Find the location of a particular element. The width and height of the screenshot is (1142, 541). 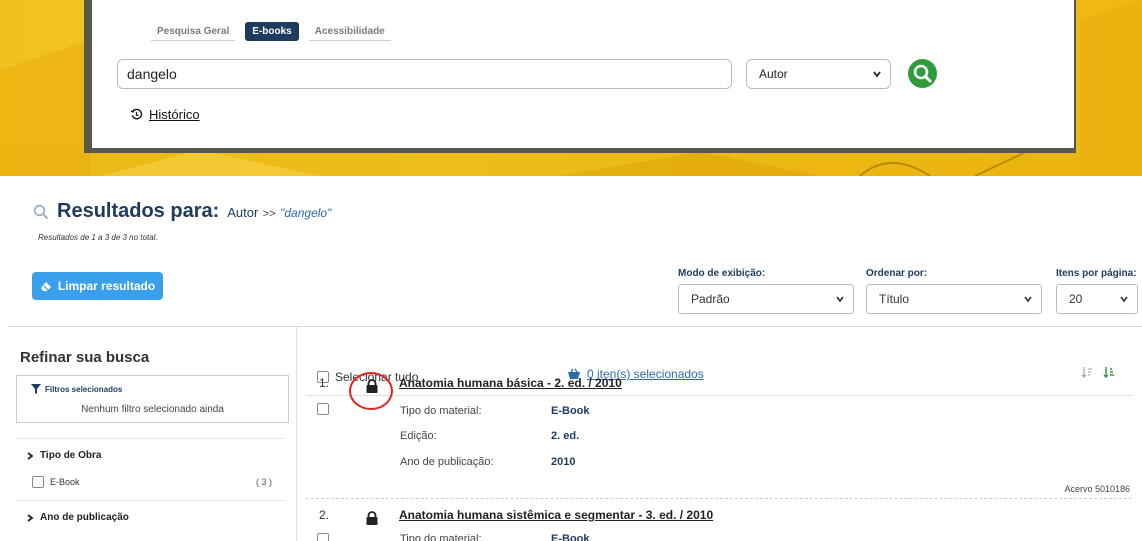

sidebar-divider is located at coordinates (296, 434).